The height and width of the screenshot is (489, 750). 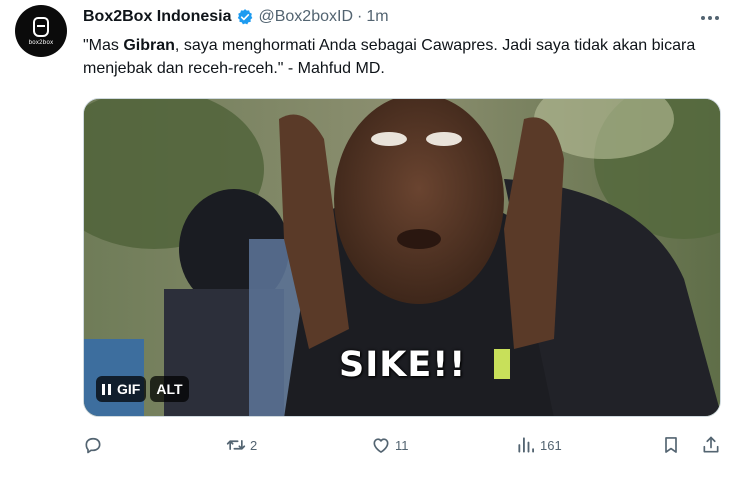 I want to click on tweet-timestamp: 1m, so click(x=377, y=17).